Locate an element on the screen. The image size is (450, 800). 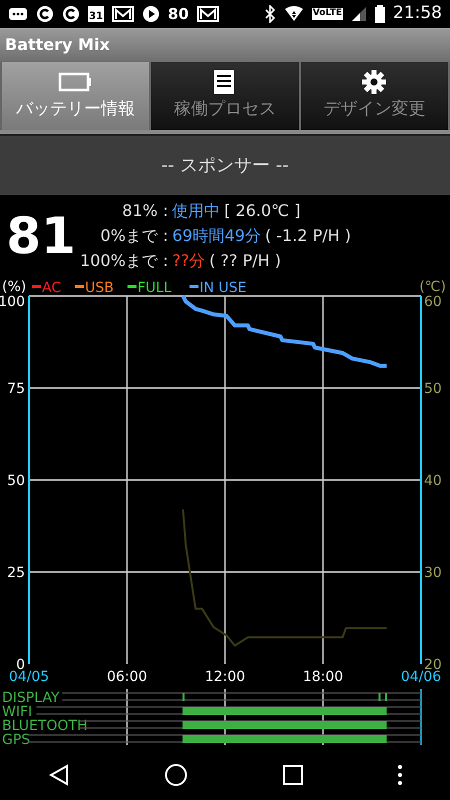
recents-icon is located at coordinates (293, 775).